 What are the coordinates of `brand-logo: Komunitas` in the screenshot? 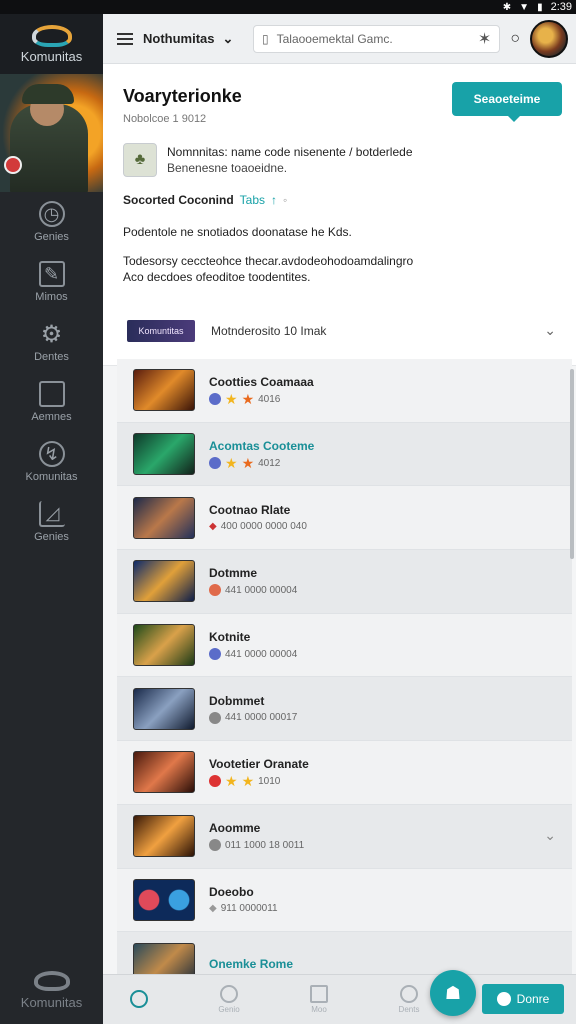 It's located at (51, 44).